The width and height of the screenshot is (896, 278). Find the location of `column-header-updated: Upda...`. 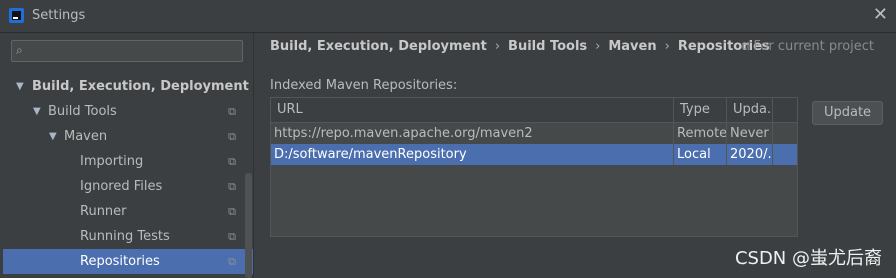

column-header-updated: Upda... is located at coordinates (750, 110).